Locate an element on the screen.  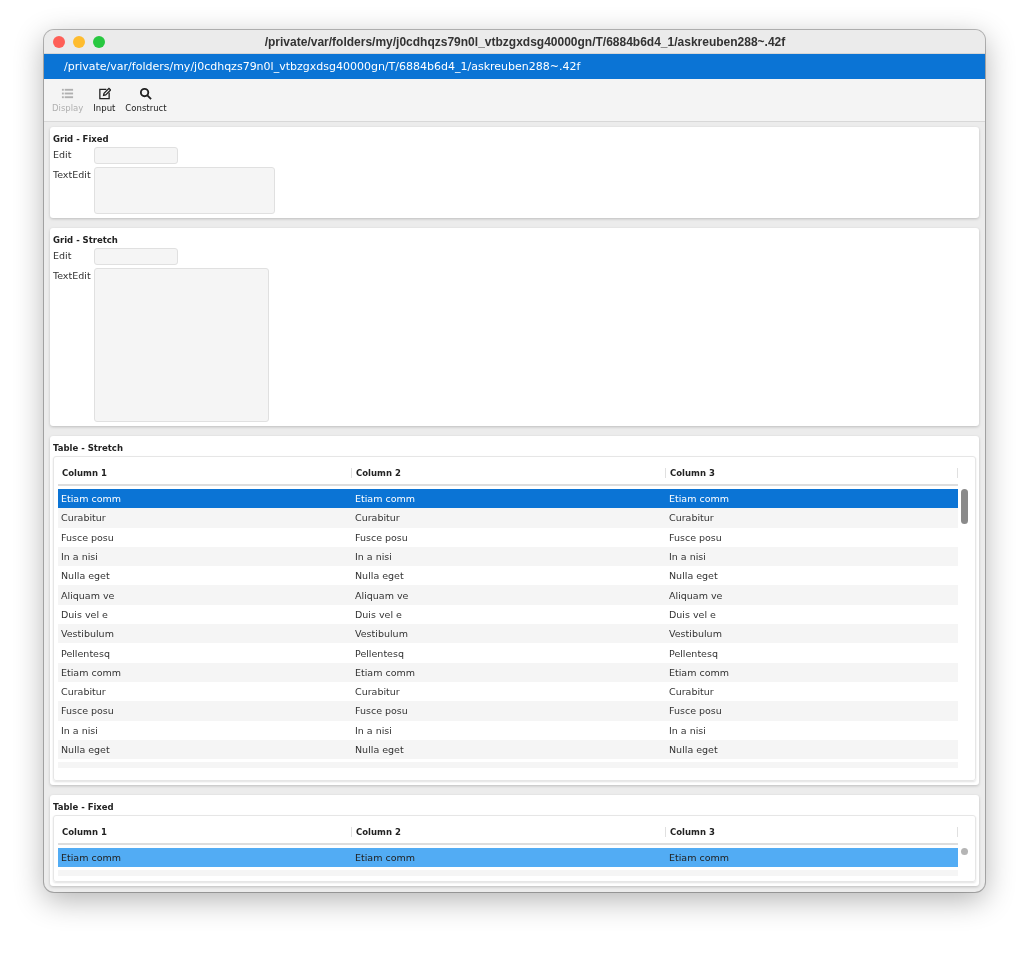
file-path: /private/var/folders/my/j0cdhqzs79n0l_vtbzgxdsg40000gn/T/6884b6d4_1/askreuben288~.42f is located at coordinates (322, 66).